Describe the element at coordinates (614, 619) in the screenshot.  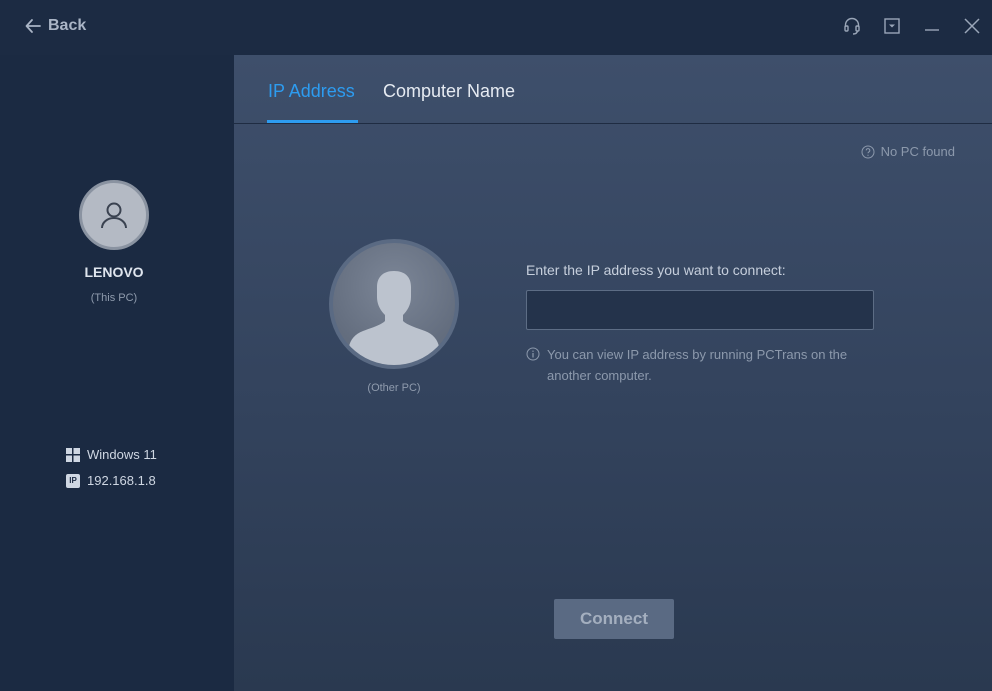
I see `connect-button: Connect` at that location.